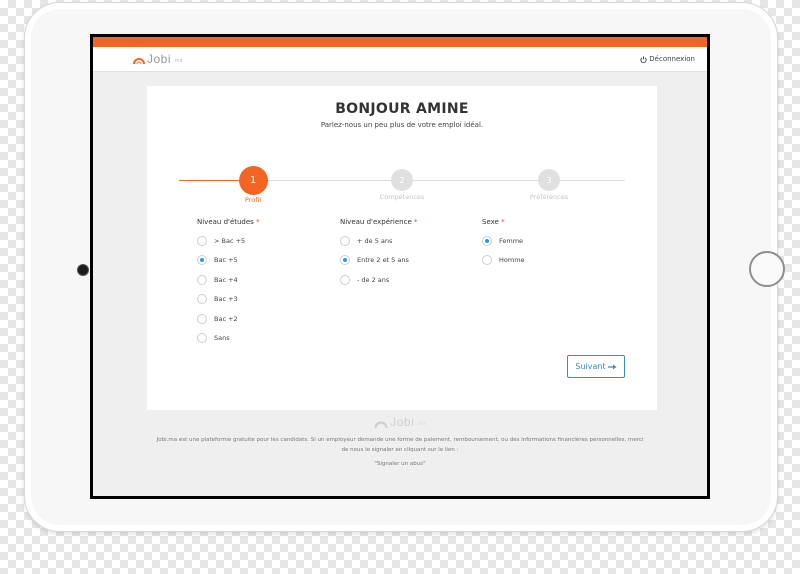 The image size is (800, 574). What do you see at coordinates (672, 59) in the screenshot?
I see `logout-label: Déconnexion` at bounding box center [672, 59].